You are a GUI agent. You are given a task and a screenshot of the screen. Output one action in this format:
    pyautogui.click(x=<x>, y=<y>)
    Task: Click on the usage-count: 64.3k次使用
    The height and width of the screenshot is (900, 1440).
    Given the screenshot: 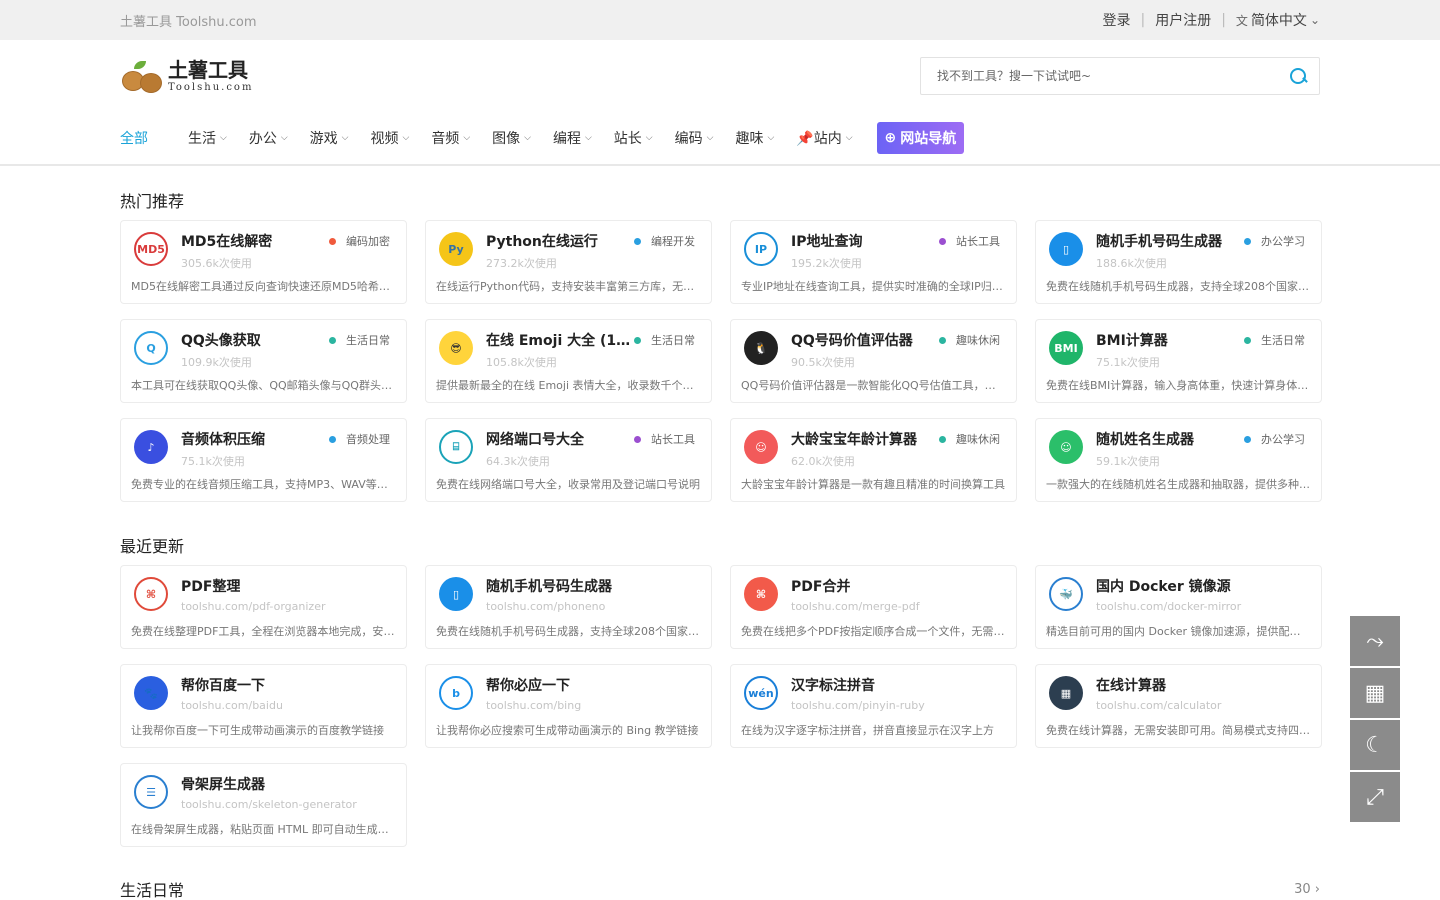 What is the action you would take?
    pyautogui.click(x=518, y=461)
    